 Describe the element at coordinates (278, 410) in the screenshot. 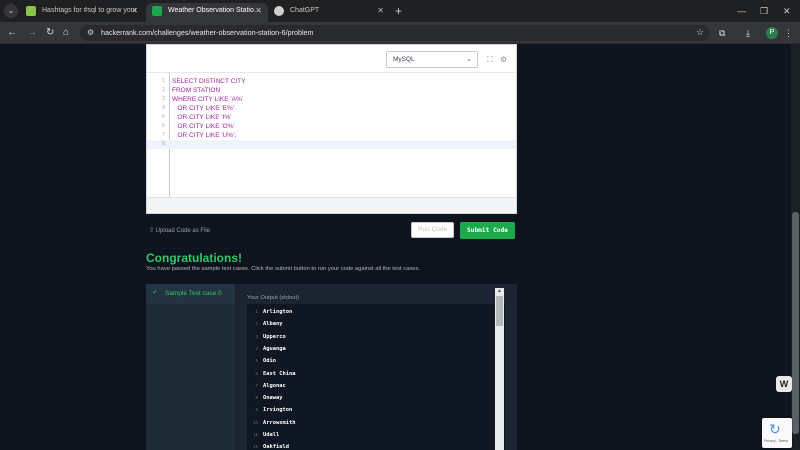

I see `output-value: Irvington` at that location.